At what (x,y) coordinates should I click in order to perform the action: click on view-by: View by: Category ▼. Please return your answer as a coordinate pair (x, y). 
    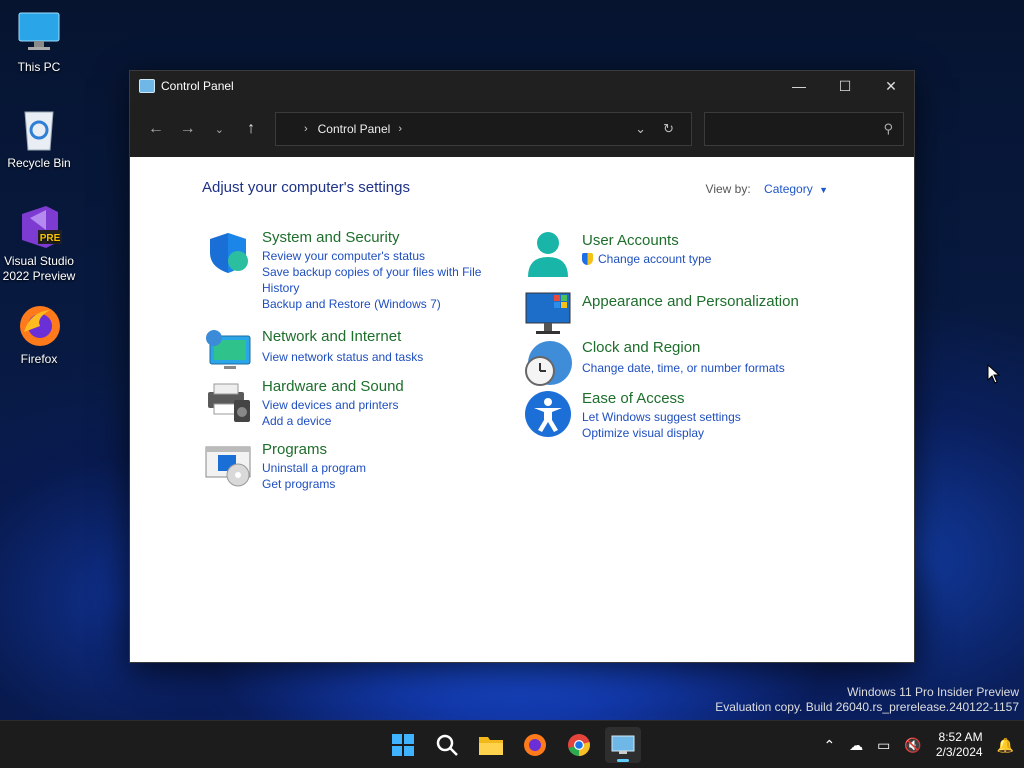
    Looking at the image, I should click on (767, 189).